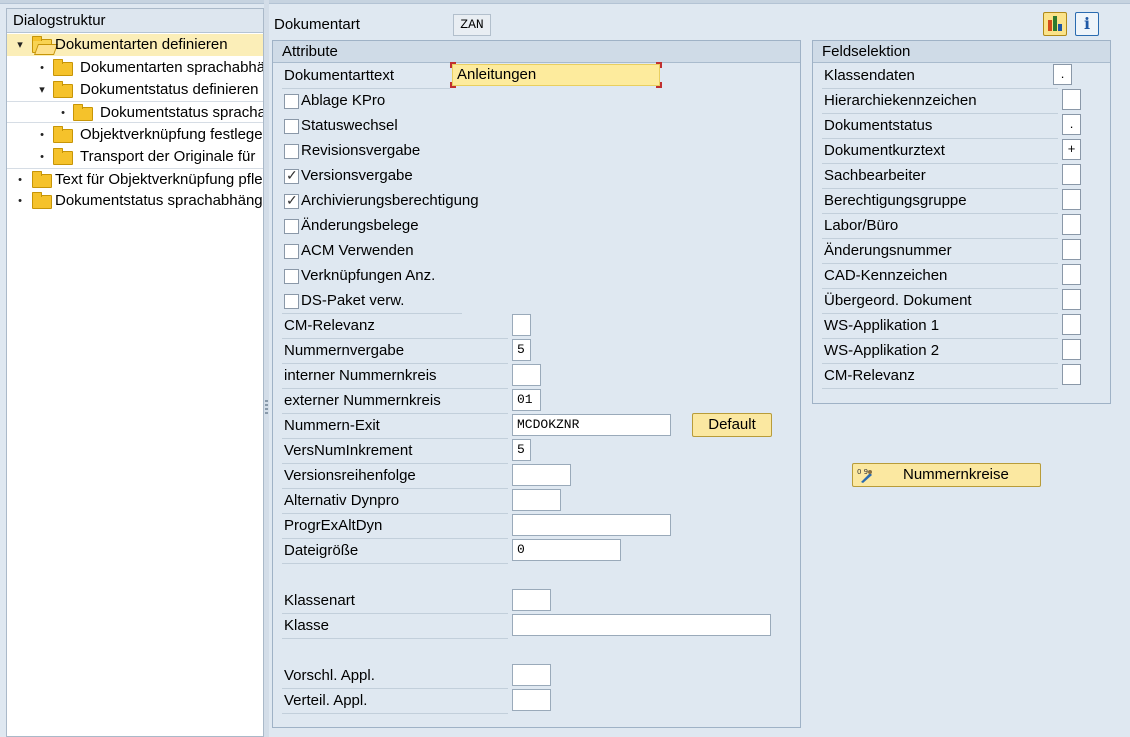 This screenshot has width=1130, height=737. I want to click on externer-nummernkreis-input: 01, so click(526, 400).